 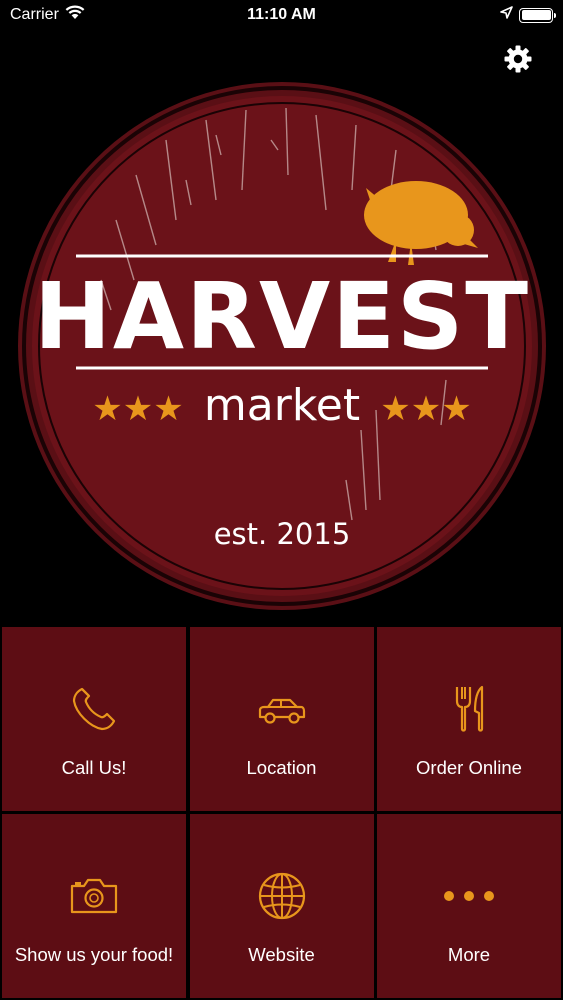 What do you see at coordinates (537, 15) in the screenshot?
I see `battery-icon` at bounding box center [537, 15].